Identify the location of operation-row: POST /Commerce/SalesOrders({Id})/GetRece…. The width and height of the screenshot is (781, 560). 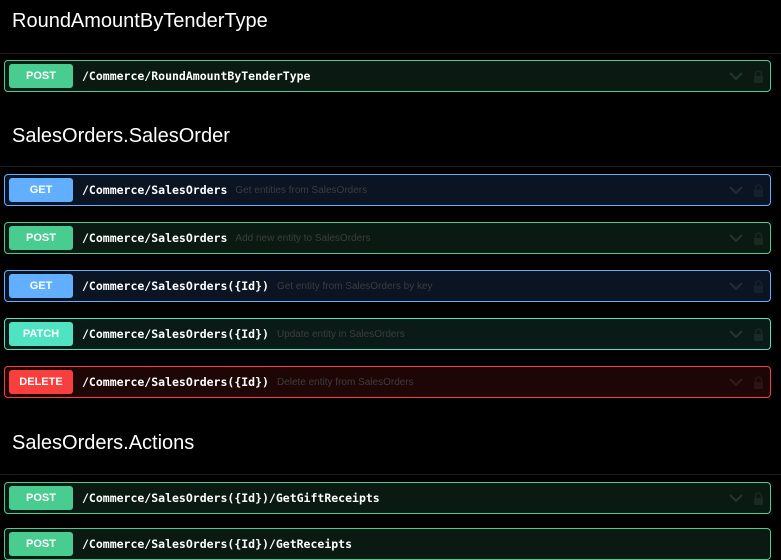
(387, 544).